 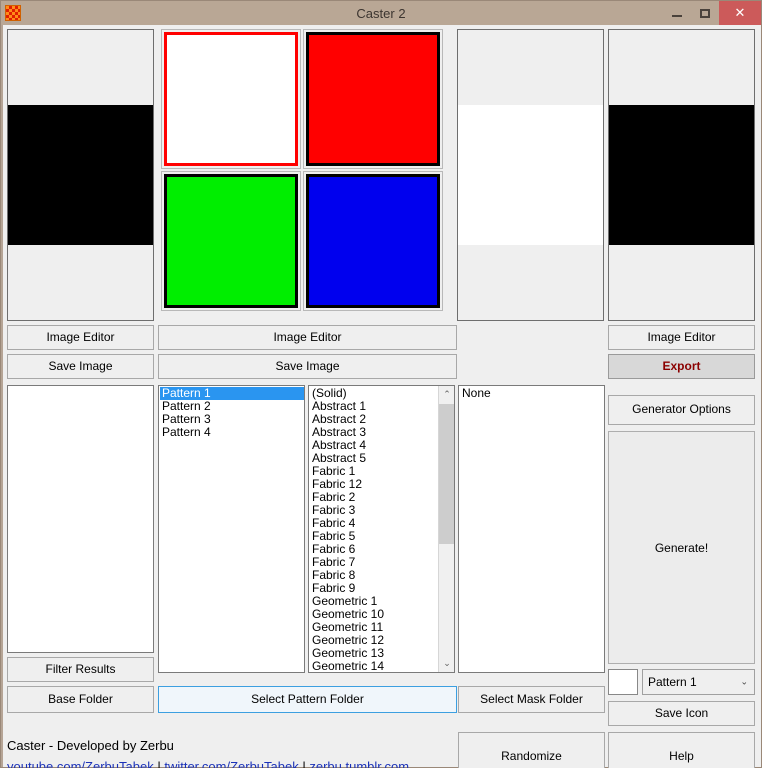 What do you see at coordinates (681, 713) in the screenshot?
I see `save-icon-button: Save Icon` at bounding box center [681, 713].